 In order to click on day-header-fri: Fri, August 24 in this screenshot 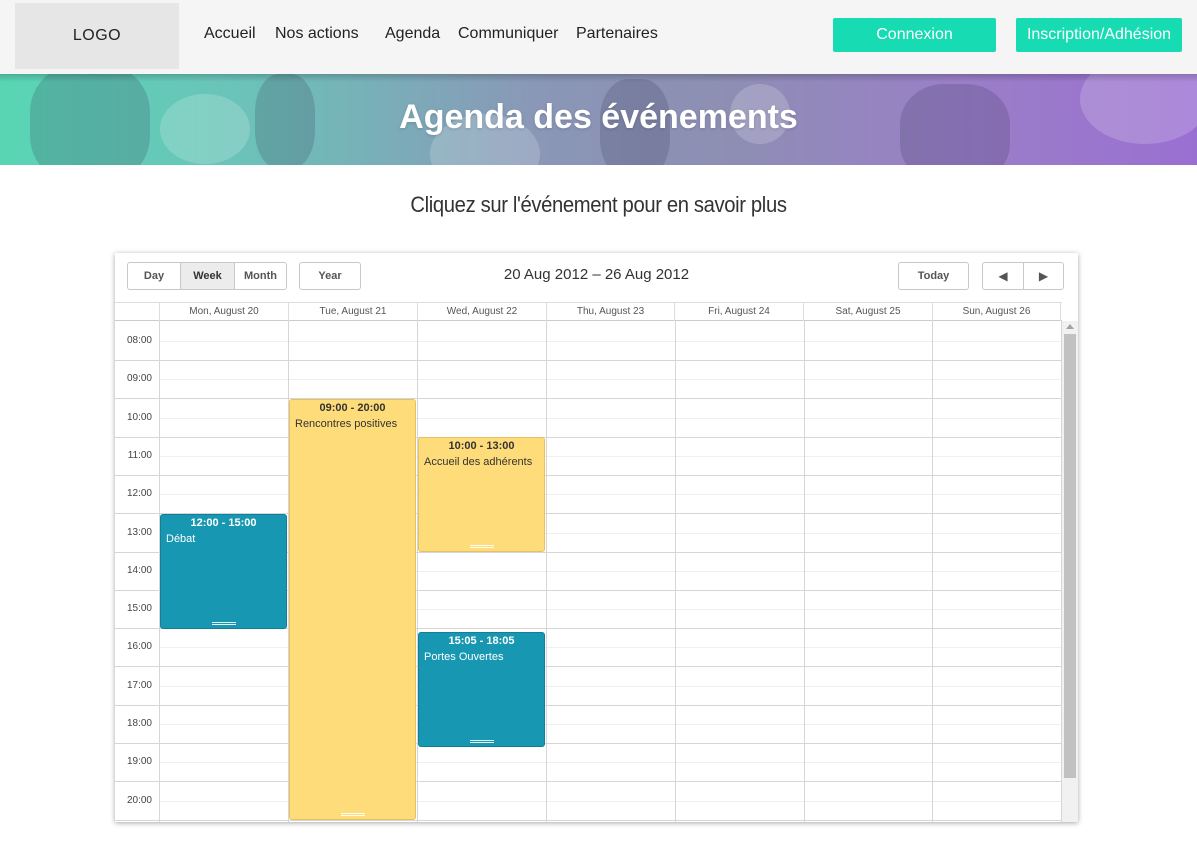, I will do `click(738, 312)`.